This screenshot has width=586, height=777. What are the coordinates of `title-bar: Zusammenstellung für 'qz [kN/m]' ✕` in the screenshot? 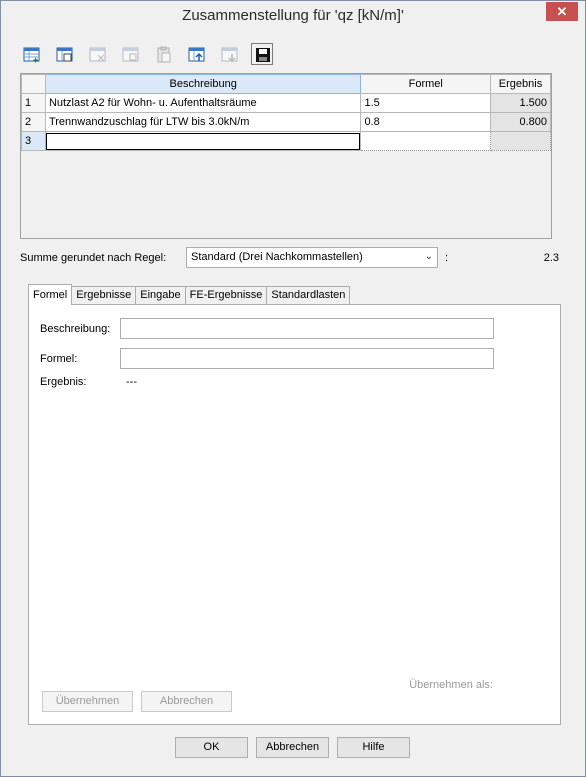 It's located at (293, 16).